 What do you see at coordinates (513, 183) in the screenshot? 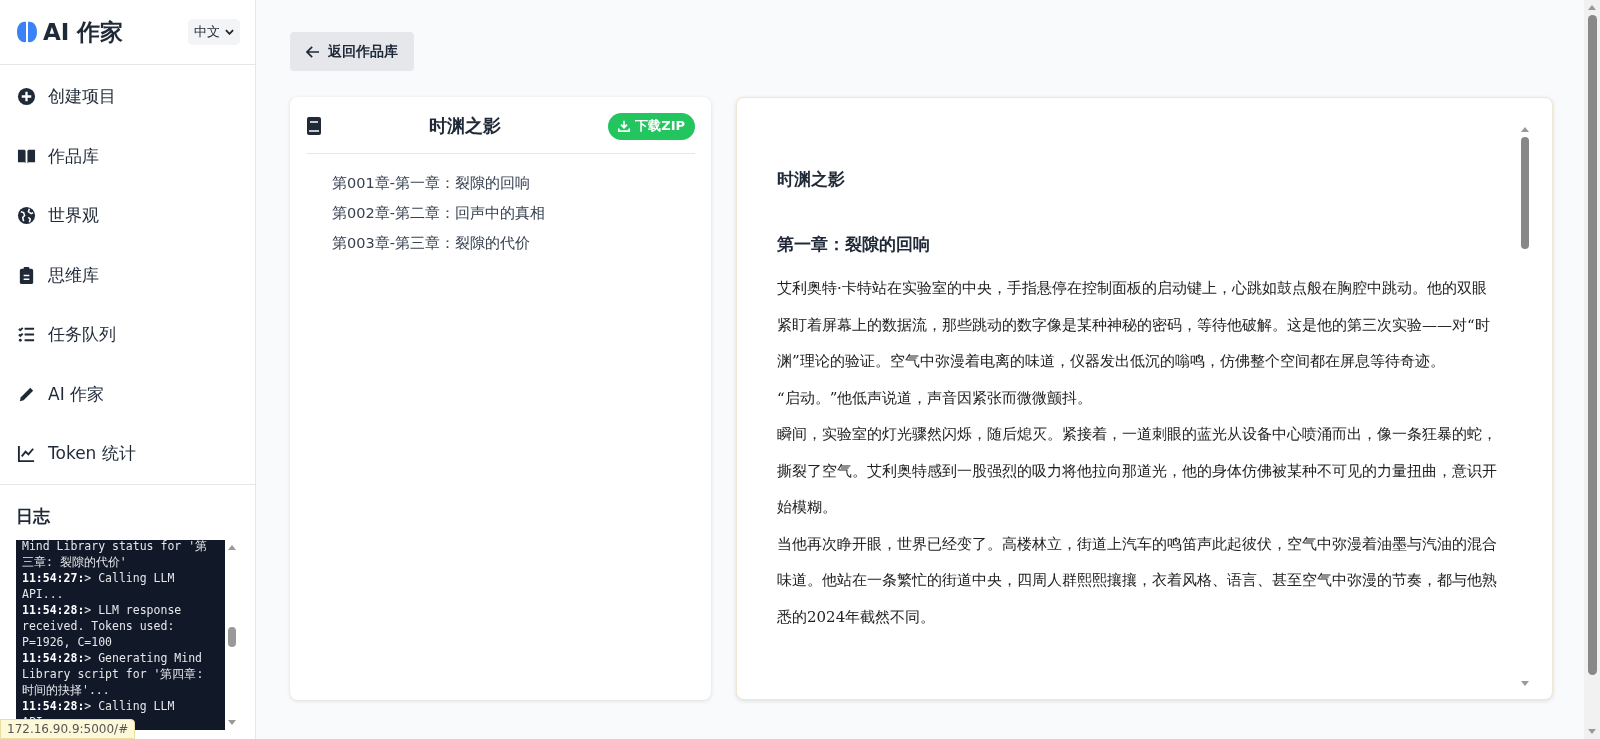
I see `chapter-link: 第001章-第一章：裂隙的回响` at bounding box center [513, 183].